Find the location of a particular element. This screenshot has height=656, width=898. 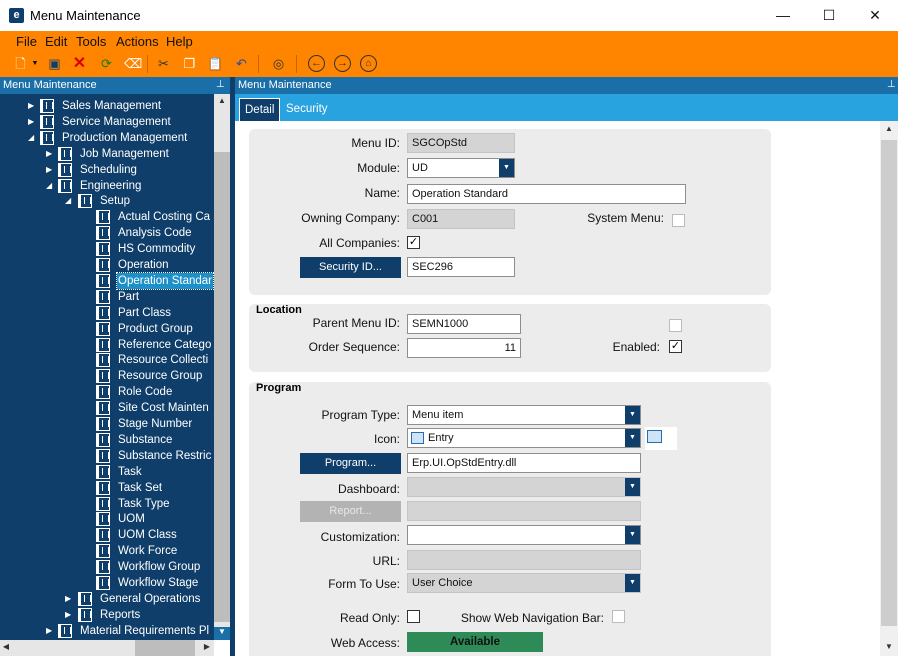

tree-item: Actual Costing Ca is located at coordinates (107, 217).